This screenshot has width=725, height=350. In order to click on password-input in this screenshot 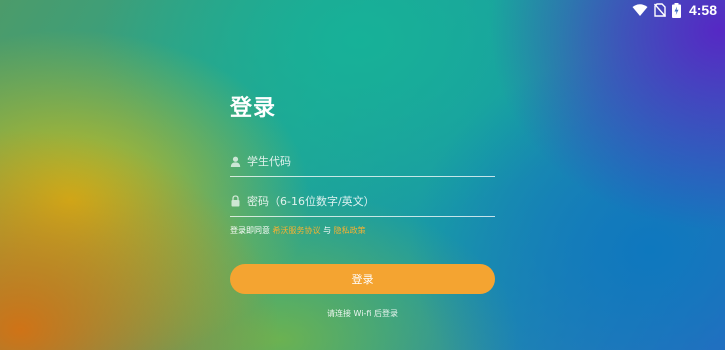, I will do `click(371, 201)`.